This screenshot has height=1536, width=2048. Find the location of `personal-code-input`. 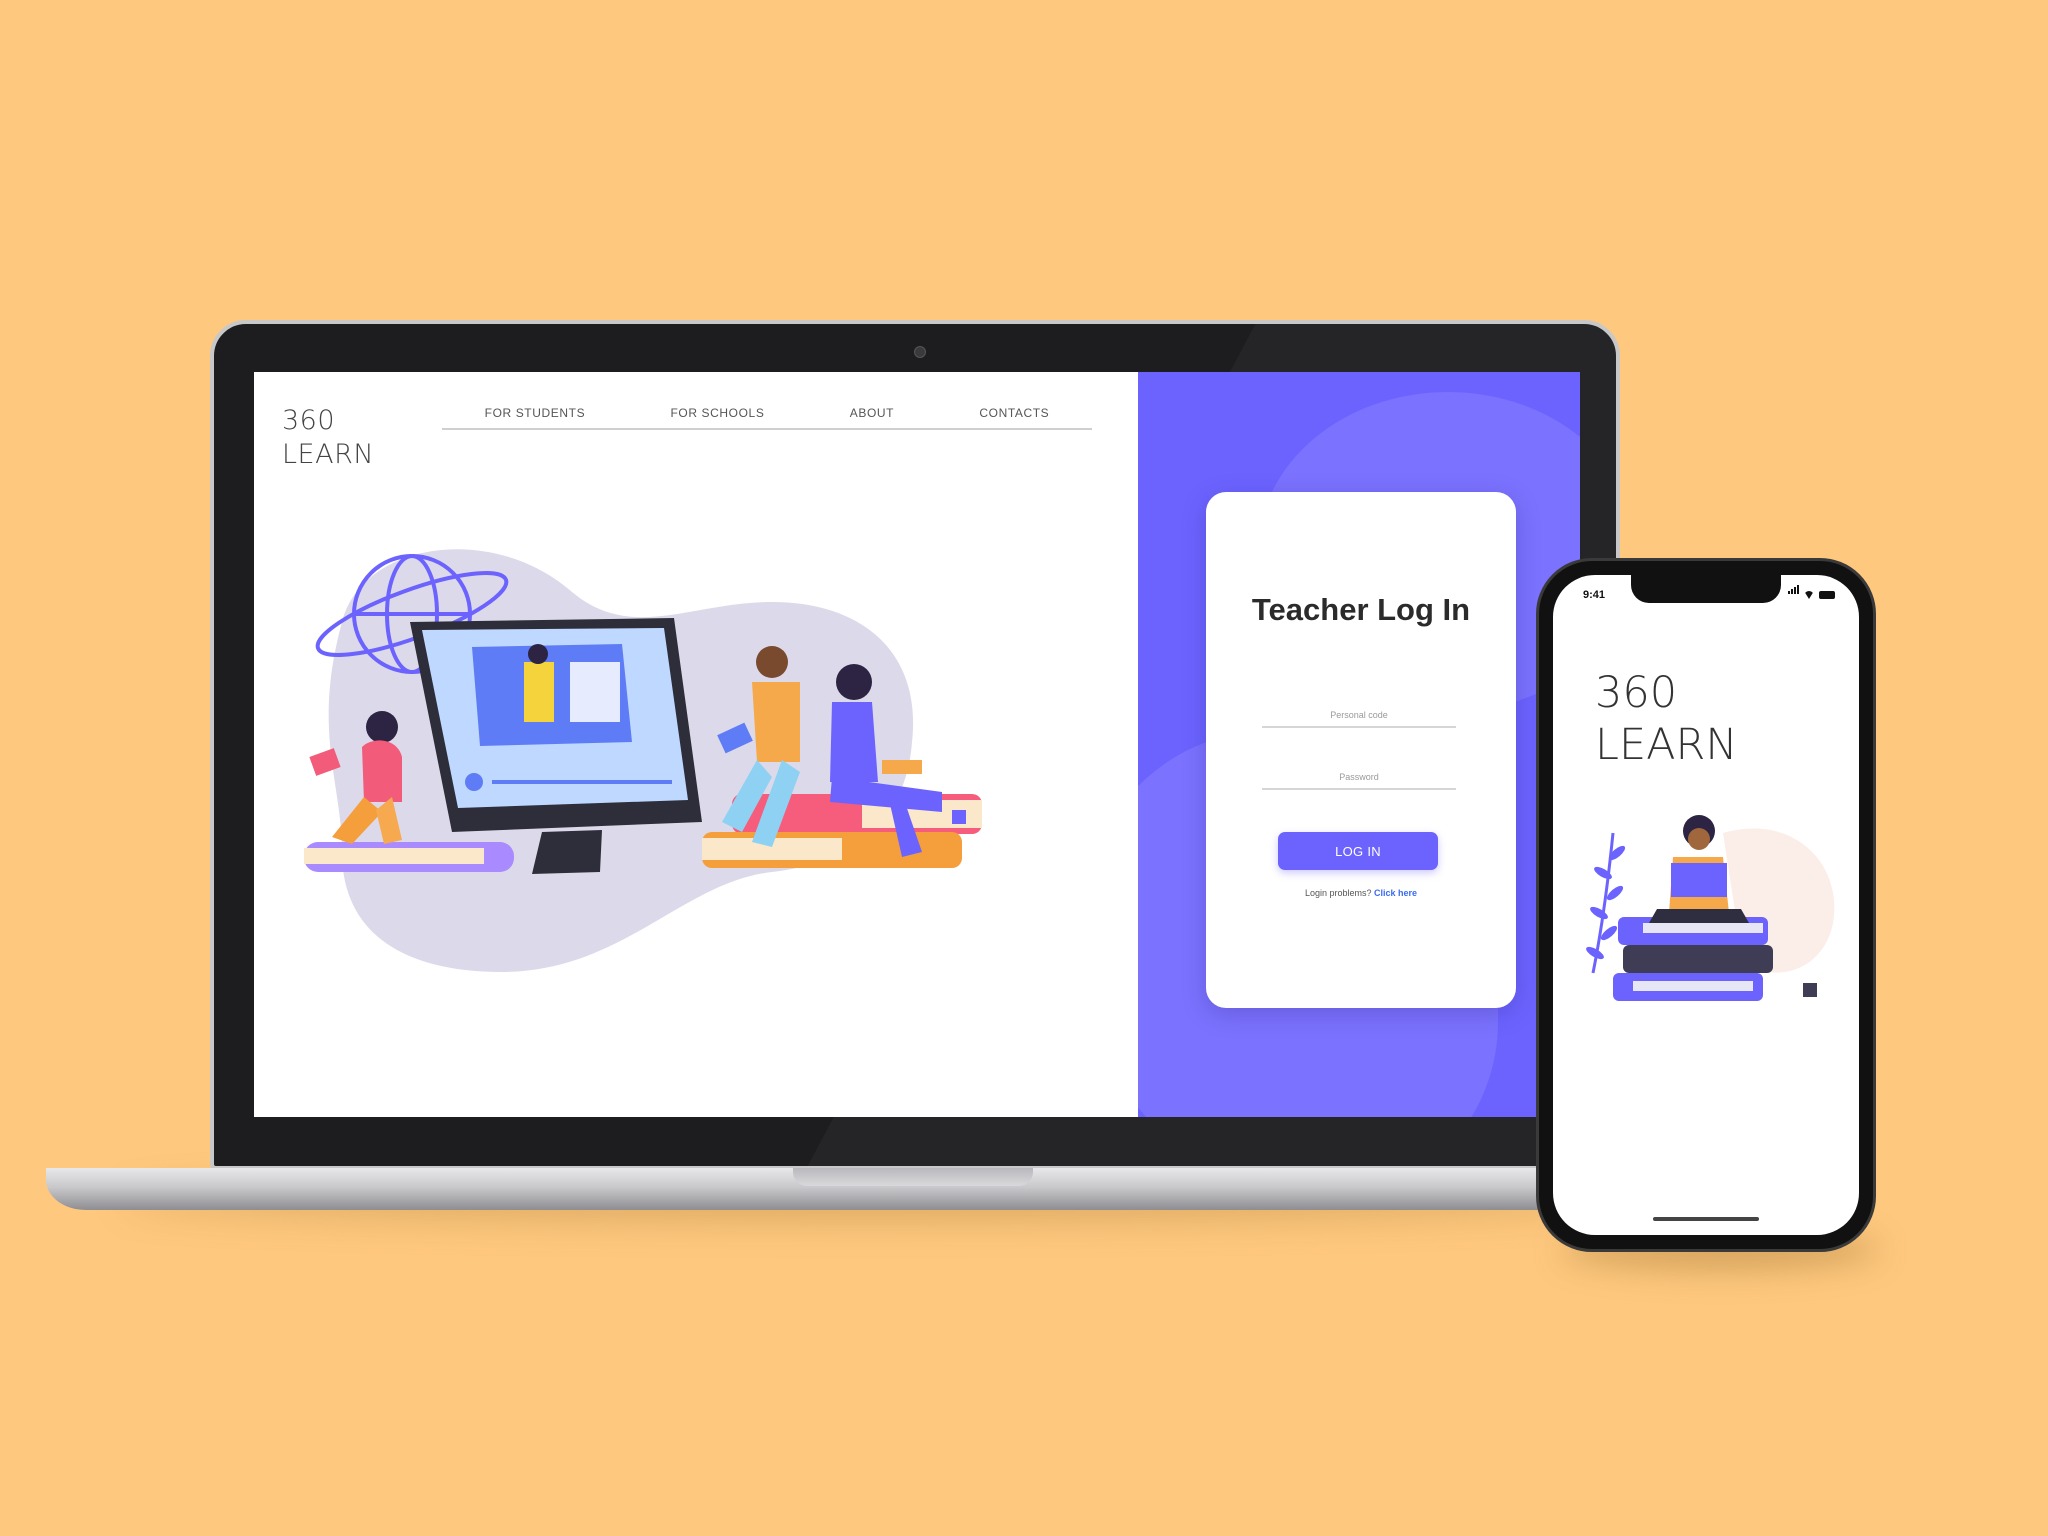

personal-code-input is located at coordinates (1359, 716).